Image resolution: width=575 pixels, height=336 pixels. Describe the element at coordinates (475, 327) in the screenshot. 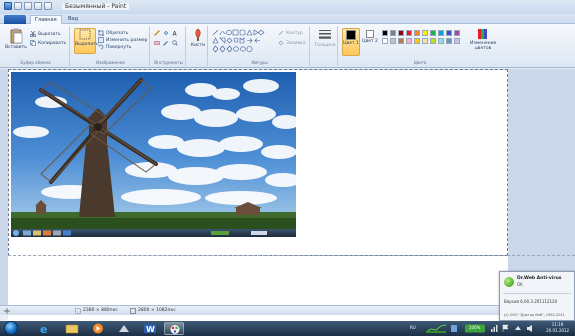

I see `zoom-level-text: 100%` at that location.